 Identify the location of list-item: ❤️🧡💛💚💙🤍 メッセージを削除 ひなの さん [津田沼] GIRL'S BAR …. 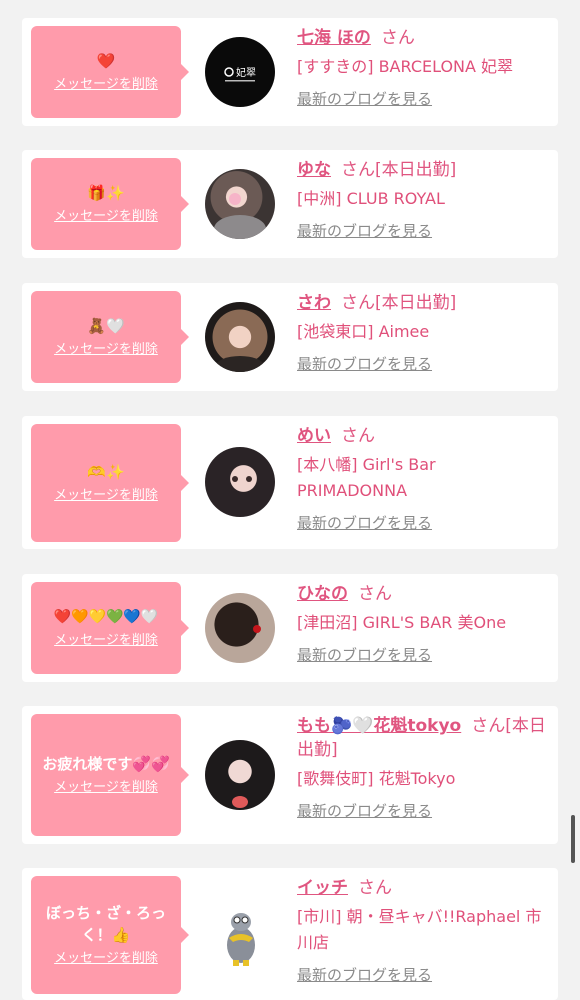
(290, 628).